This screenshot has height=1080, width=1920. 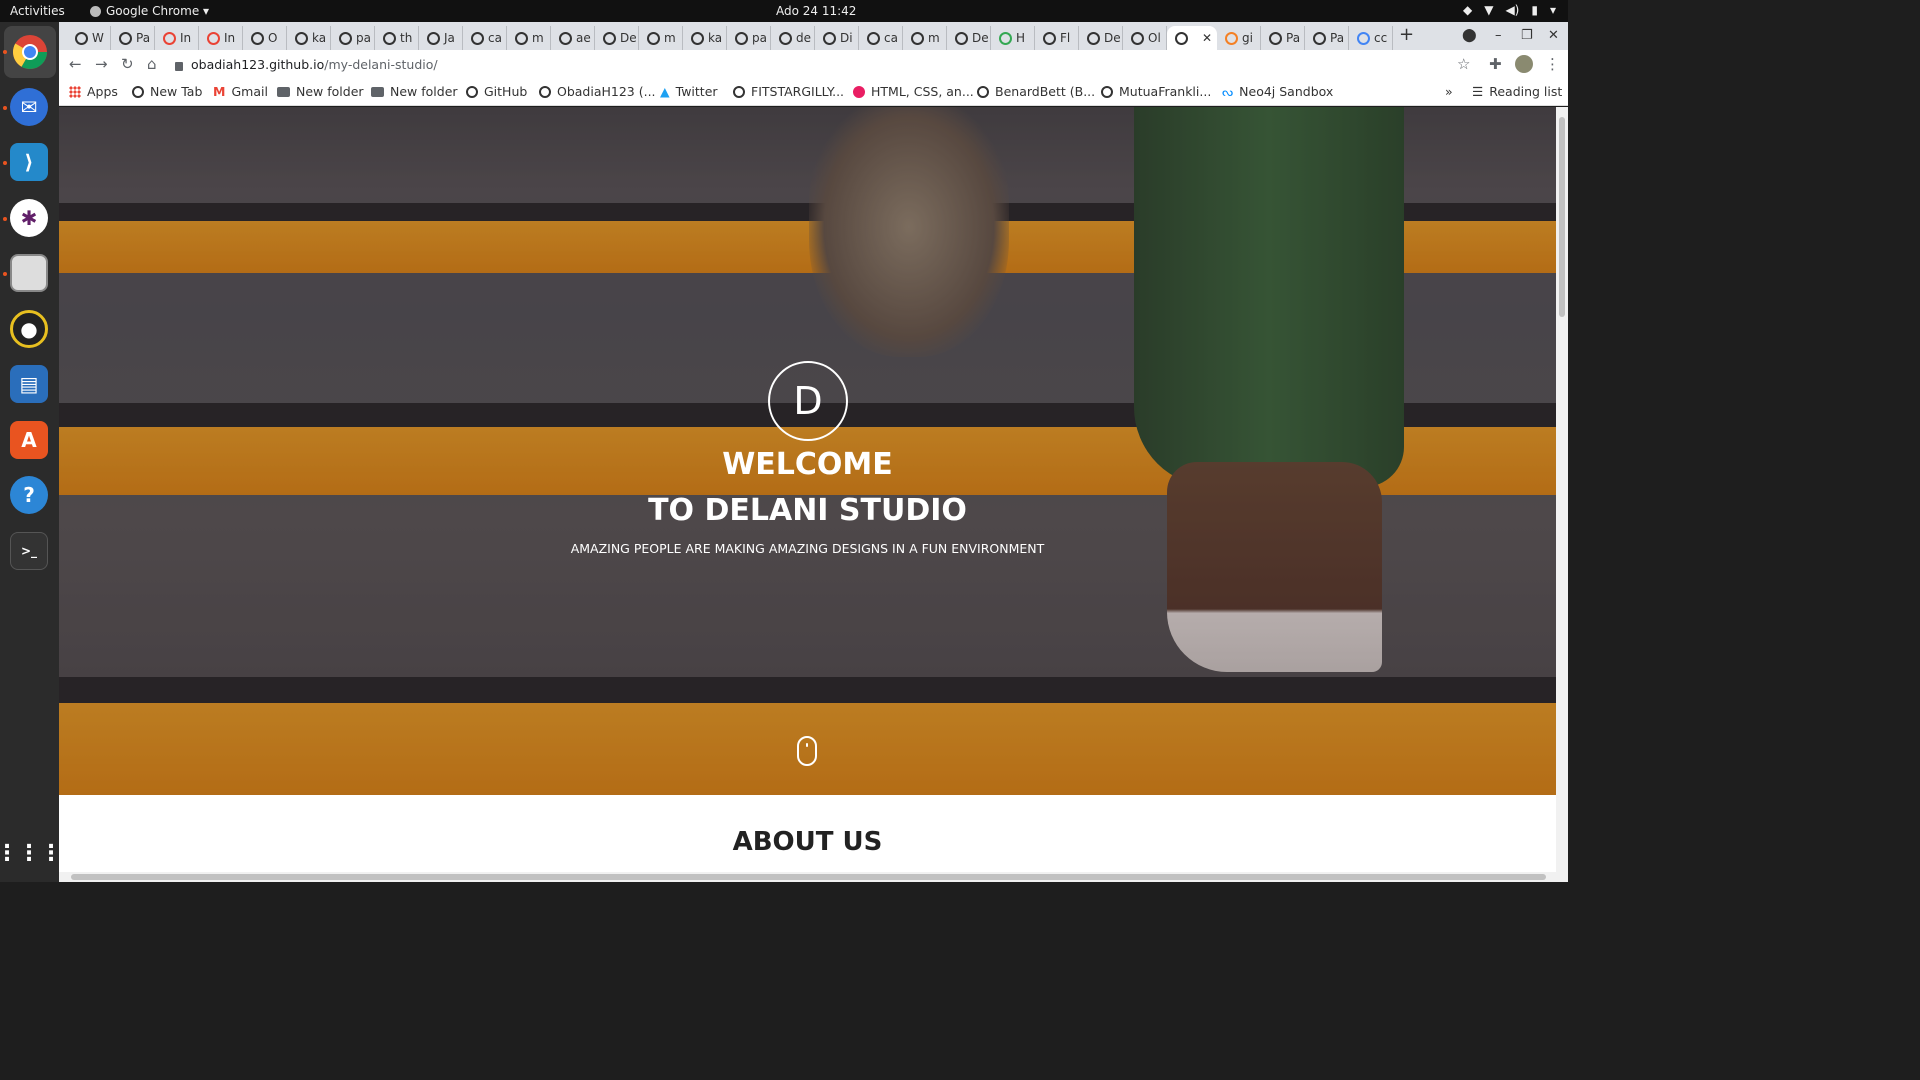 What do you see at coordinates (1553, 35) in the screenshot?
I see `close-window-button: ✕` at bounding box center [1553, 35].